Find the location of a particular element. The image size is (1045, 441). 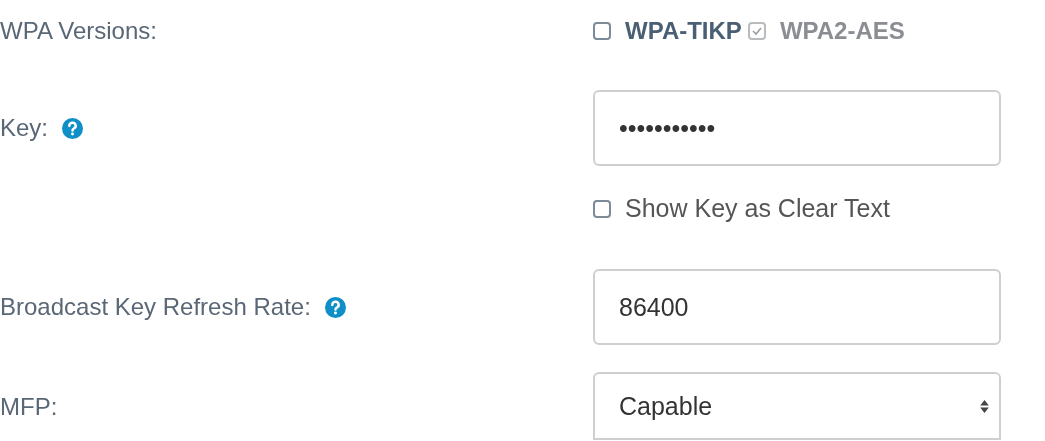

input-field: ••••••••••• is located at coordinates (797, 128).